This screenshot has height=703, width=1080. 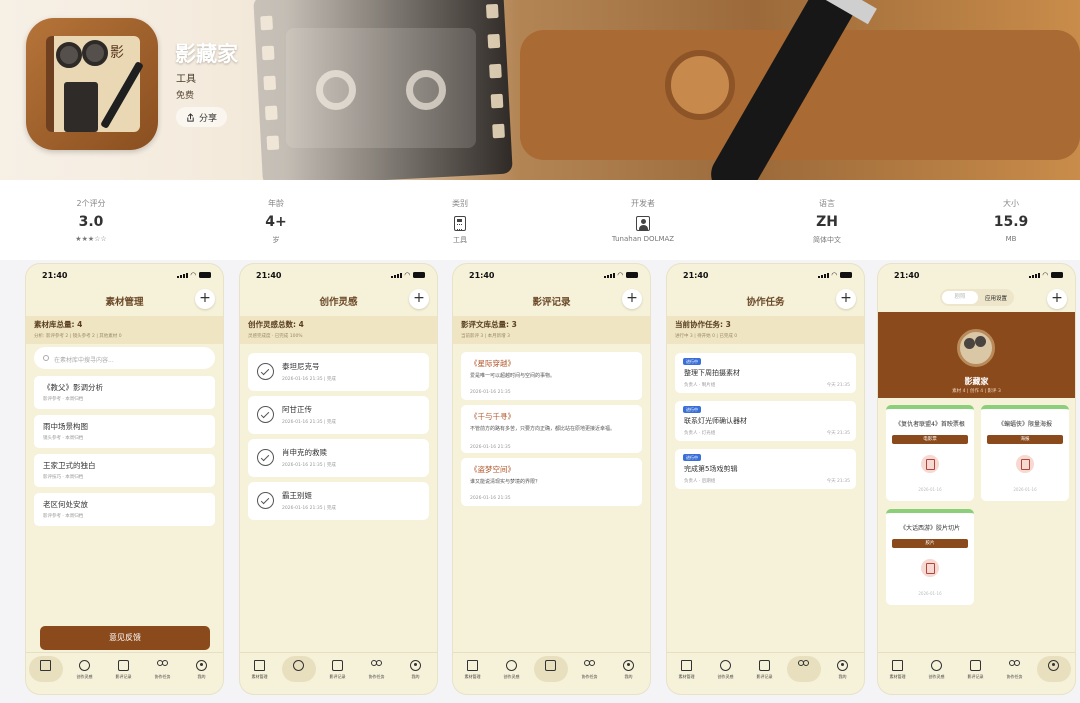 I want to click on poster-title: 《复仇者联盟4》首映票根, so click(x=930, y=424).